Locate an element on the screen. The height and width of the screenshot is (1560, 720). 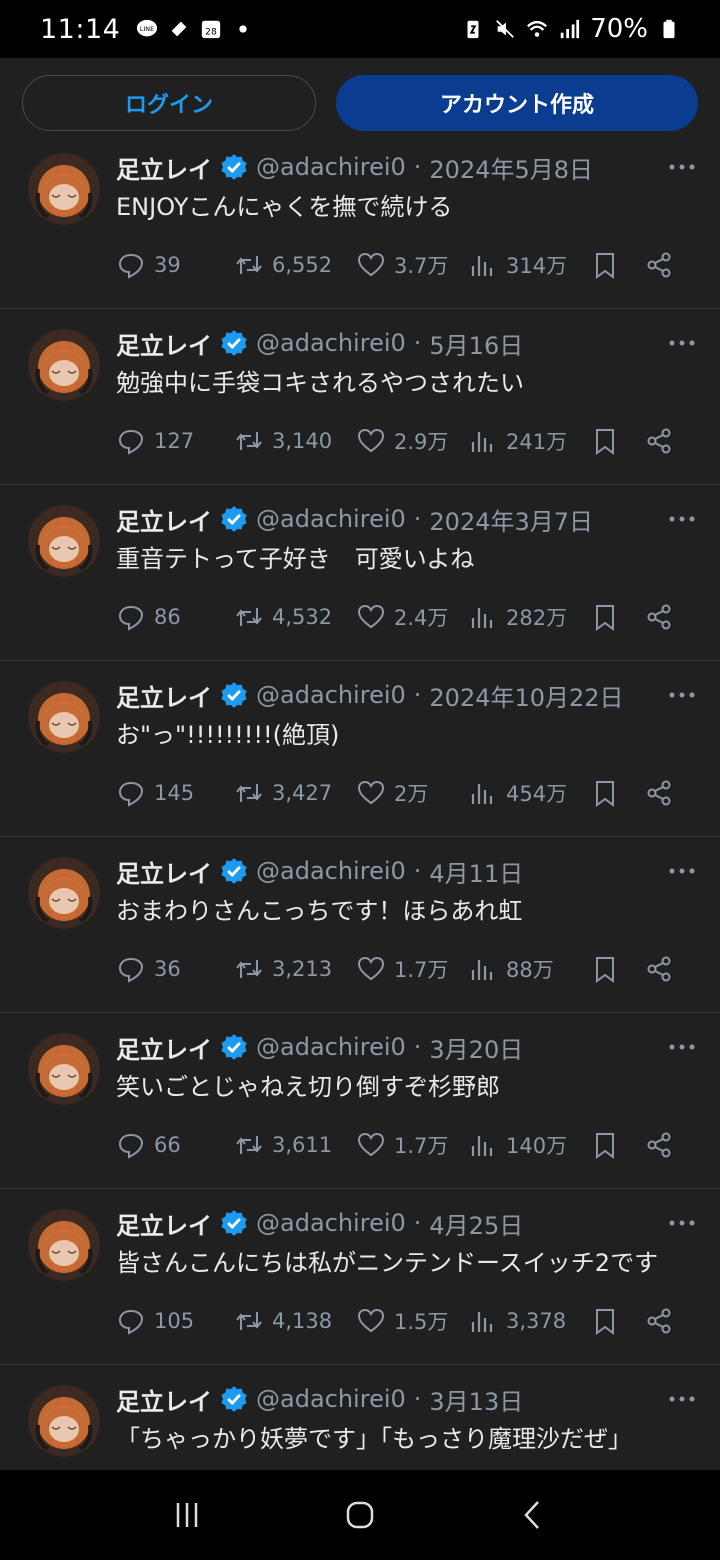
retweet-button: 3,140 is located at coordinates (295, 441).